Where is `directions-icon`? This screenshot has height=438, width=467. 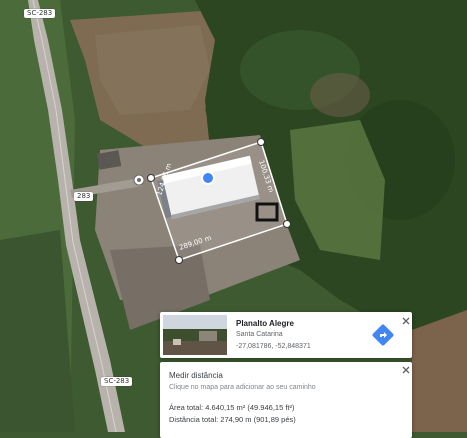 directions-icon is located at coordinates (383, 335).